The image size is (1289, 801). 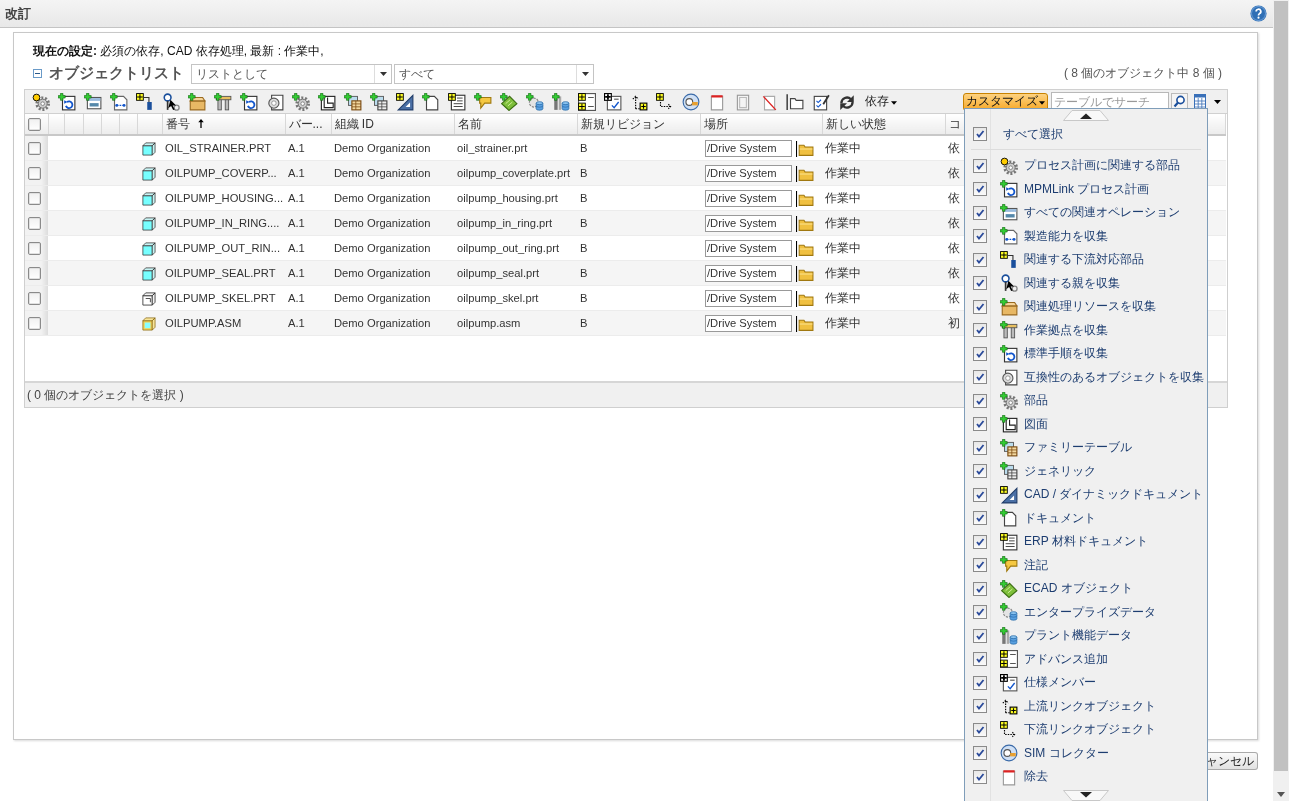 I want to click on pillars-icon, so click(x=223, y=101).